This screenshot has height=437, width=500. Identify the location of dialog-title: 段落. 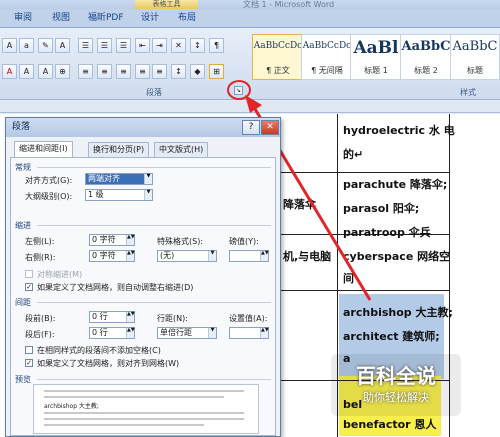
(143, 127).